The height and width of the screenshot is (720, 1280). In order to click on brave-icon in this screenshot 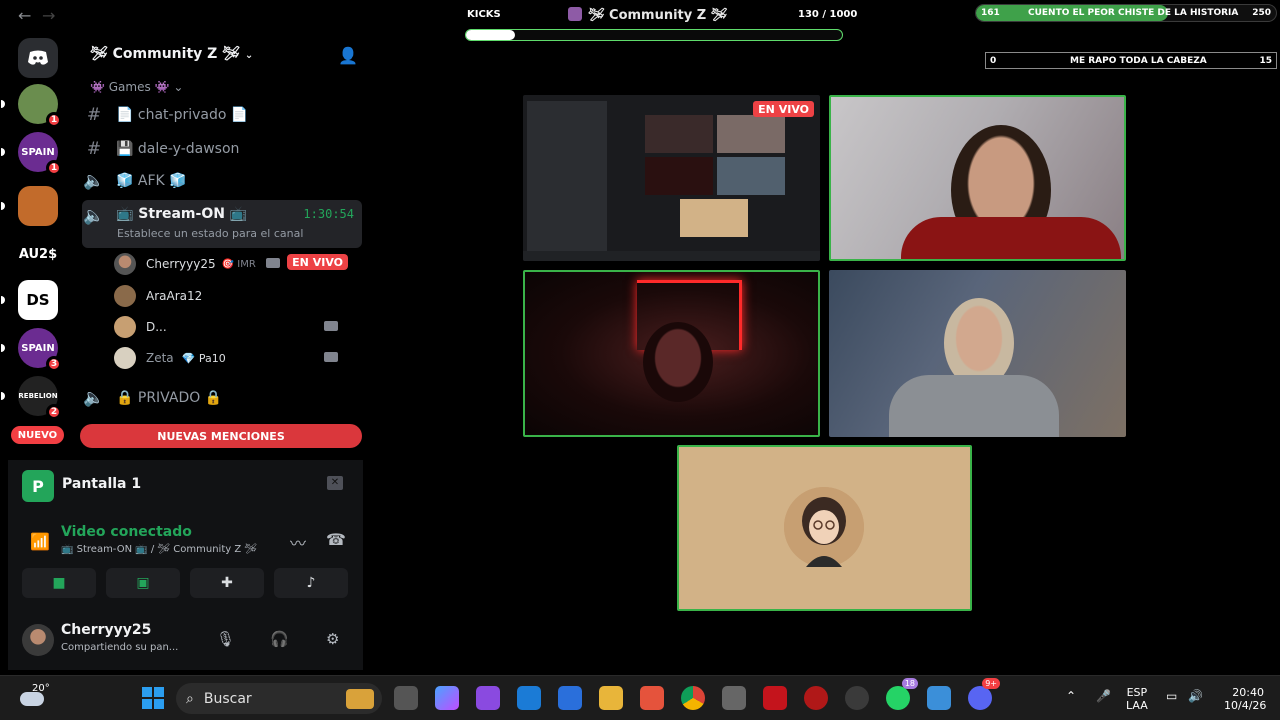, I will do `click(652, 698)`.